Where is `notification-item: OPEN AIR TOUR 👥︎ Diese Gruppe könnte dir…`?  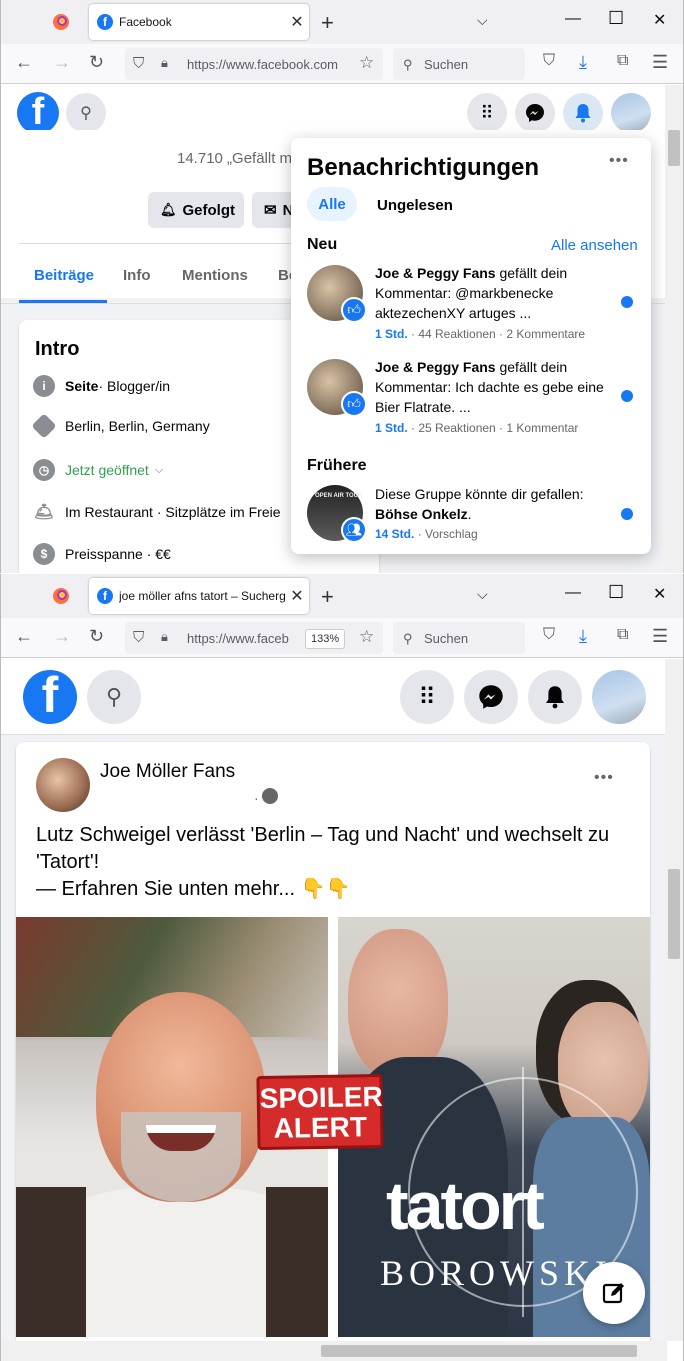
notification-item: OPEN AIR TOUR 👥︎ Diese Gruppe könnte dir… is located at coordinates (471, 516).